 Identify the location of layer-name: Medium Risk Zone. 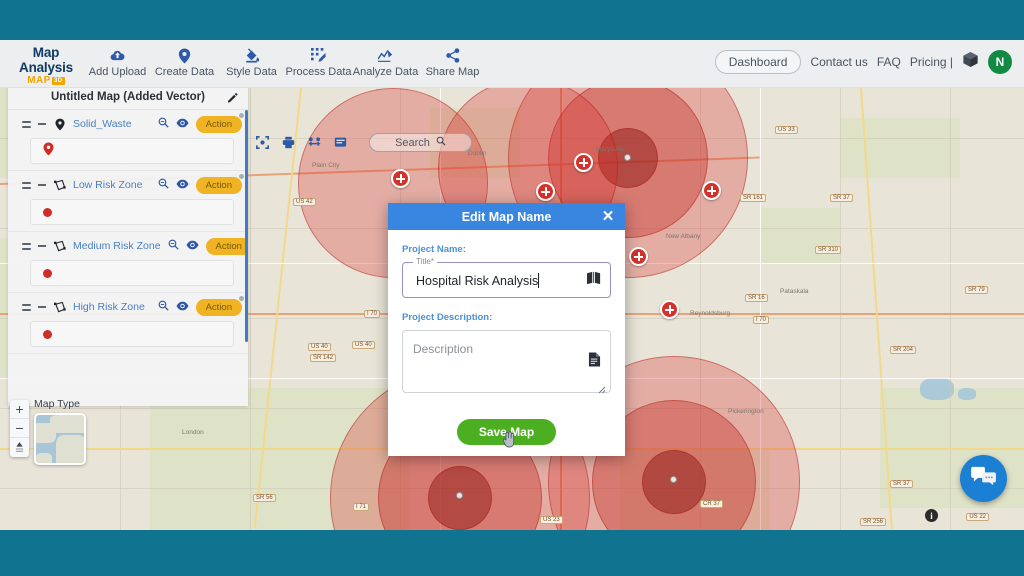
(117, 246).